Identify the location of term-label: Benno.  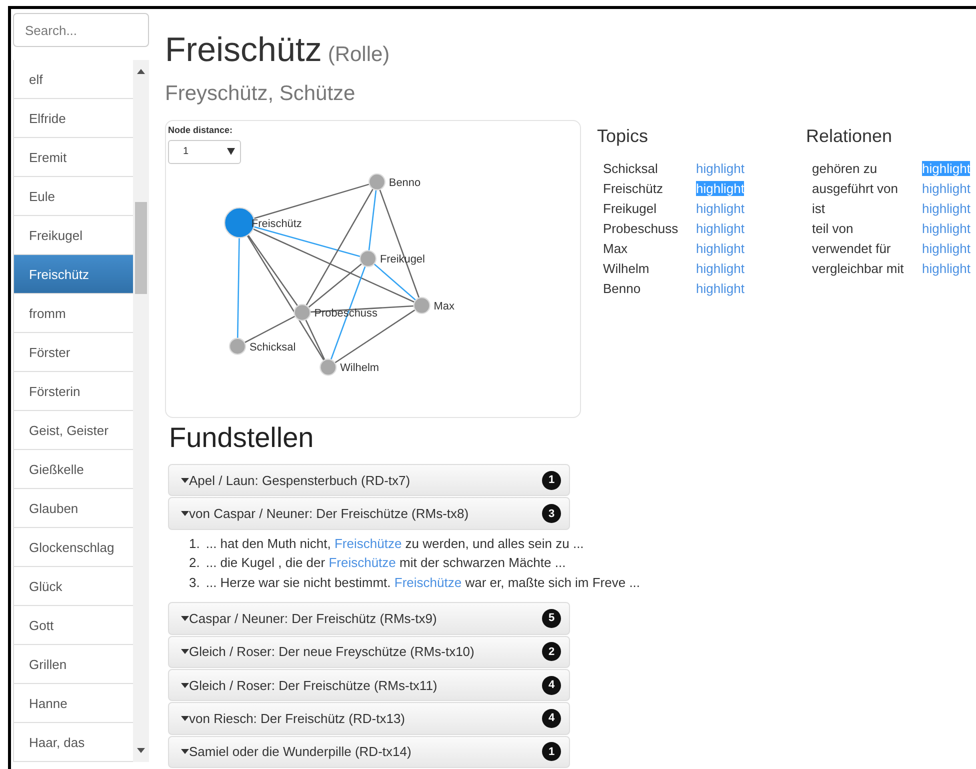
(622, 288).